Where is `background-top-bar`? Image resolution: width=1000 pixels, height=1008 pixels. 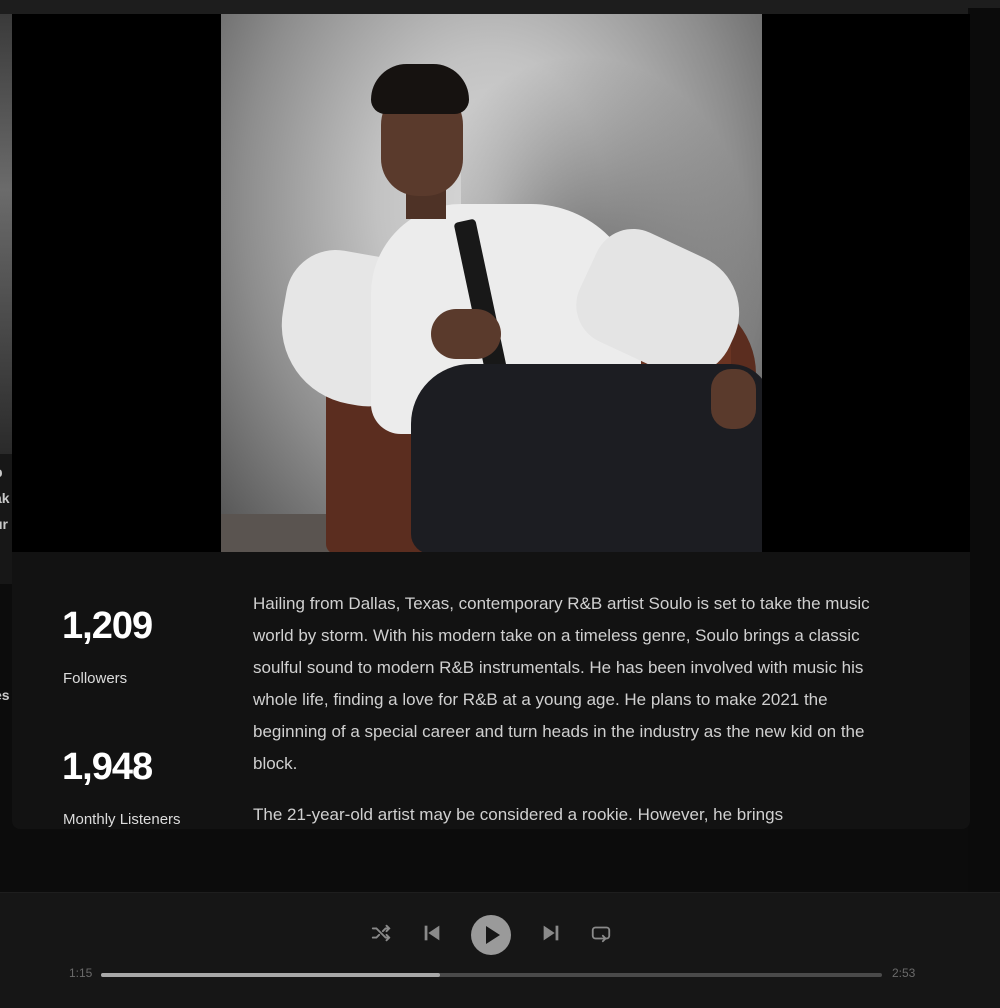
background-top-bar is located at coordinates (500, 7).